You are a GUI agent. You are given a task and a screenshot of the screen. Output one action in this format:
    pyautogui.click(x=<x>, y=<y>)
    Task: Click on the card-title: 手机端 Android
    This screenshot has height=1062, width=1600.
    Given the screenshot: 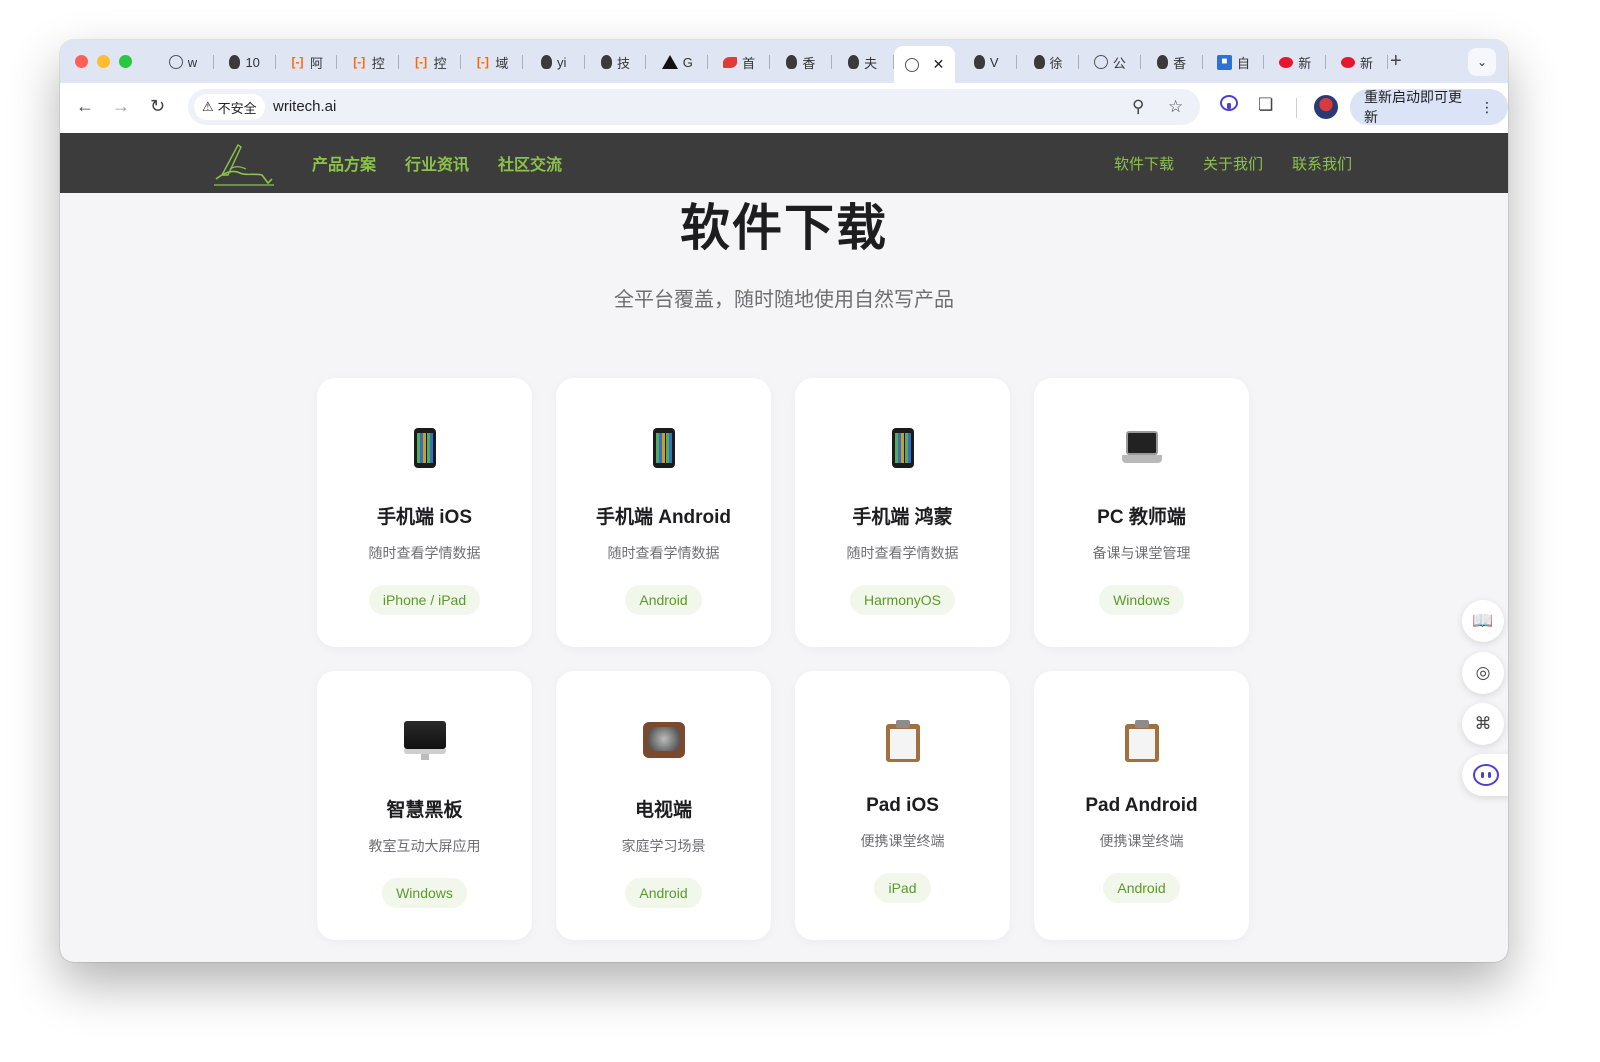 What is the action you would take?
    pyautogui.click(x=663, y=517)
    